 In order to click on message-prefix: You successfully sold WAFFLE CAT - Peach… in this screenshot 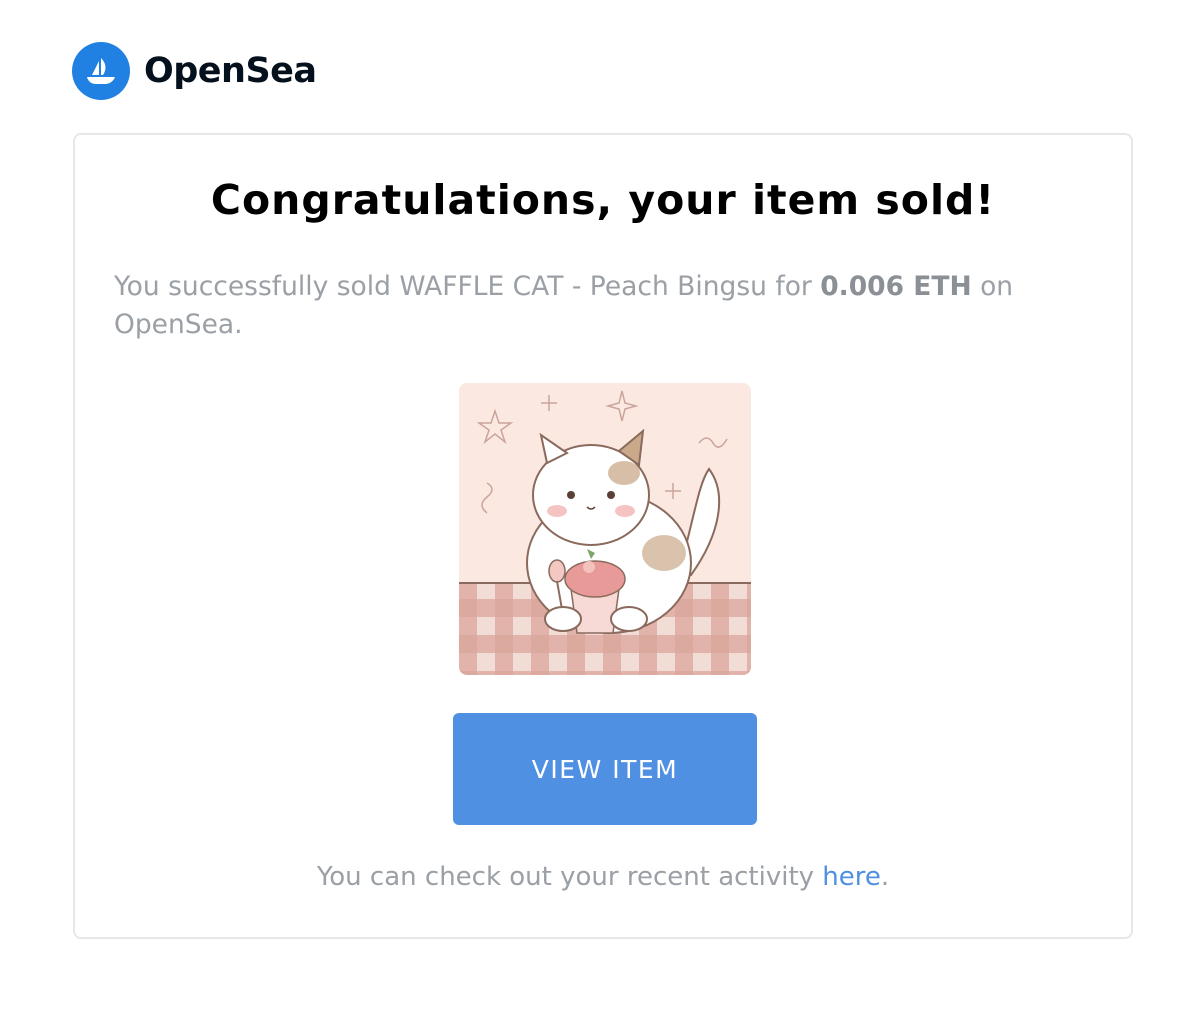, I will do `click(467, 286)`.